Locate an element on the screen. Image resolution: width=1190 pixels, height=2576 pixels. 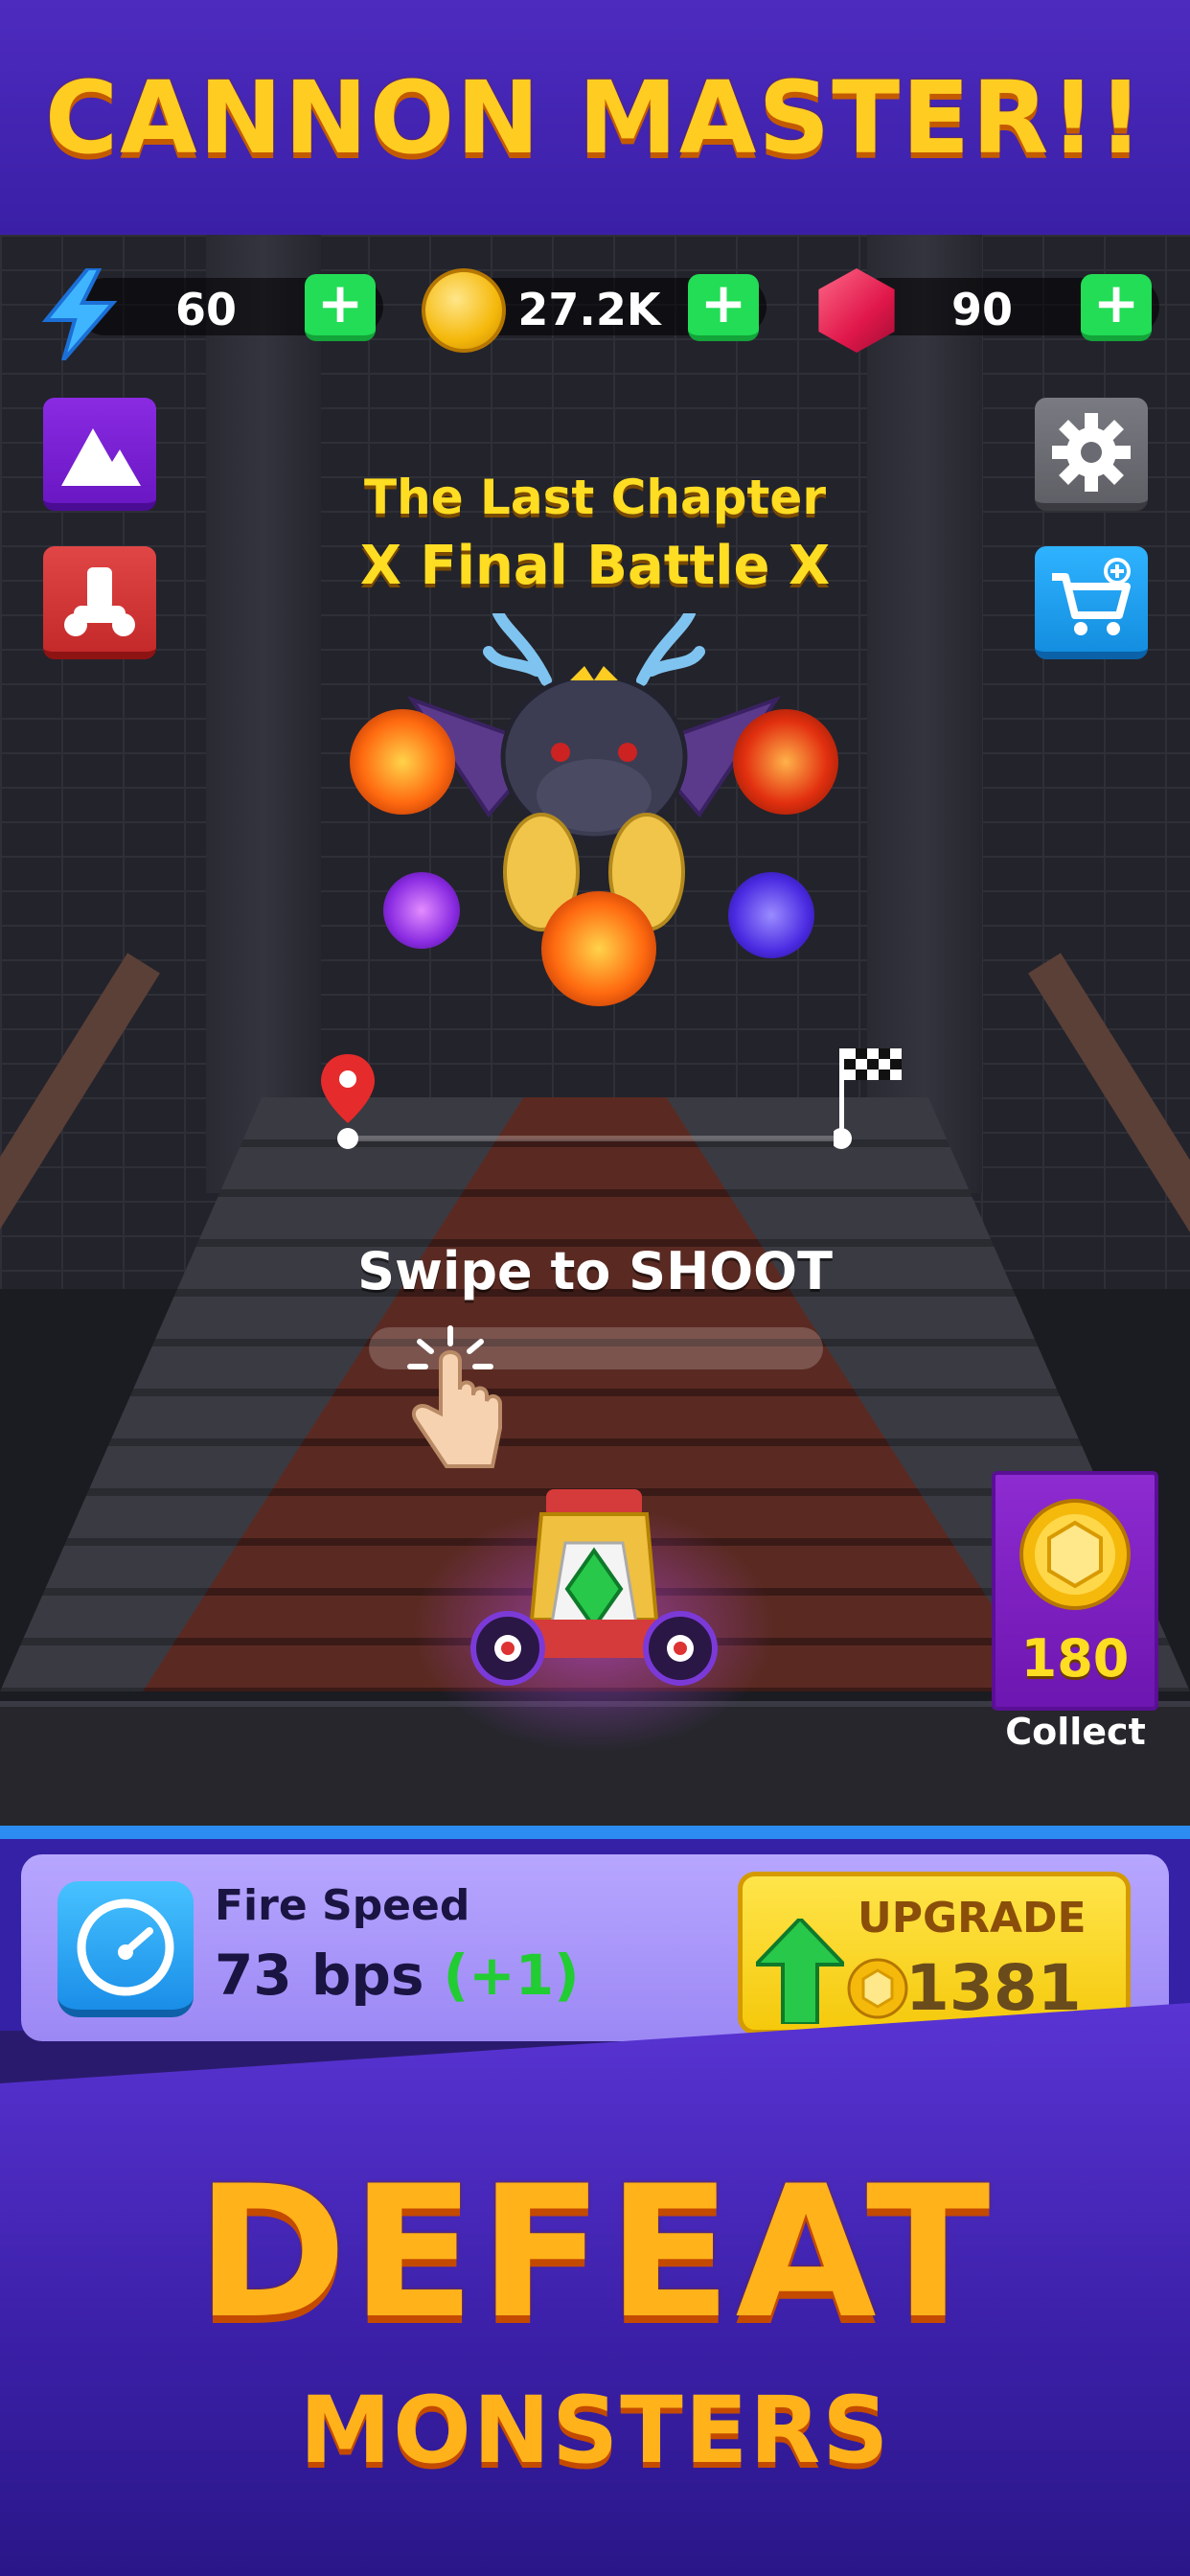
add-gems-button: + is located at coordinates (1116, 307).